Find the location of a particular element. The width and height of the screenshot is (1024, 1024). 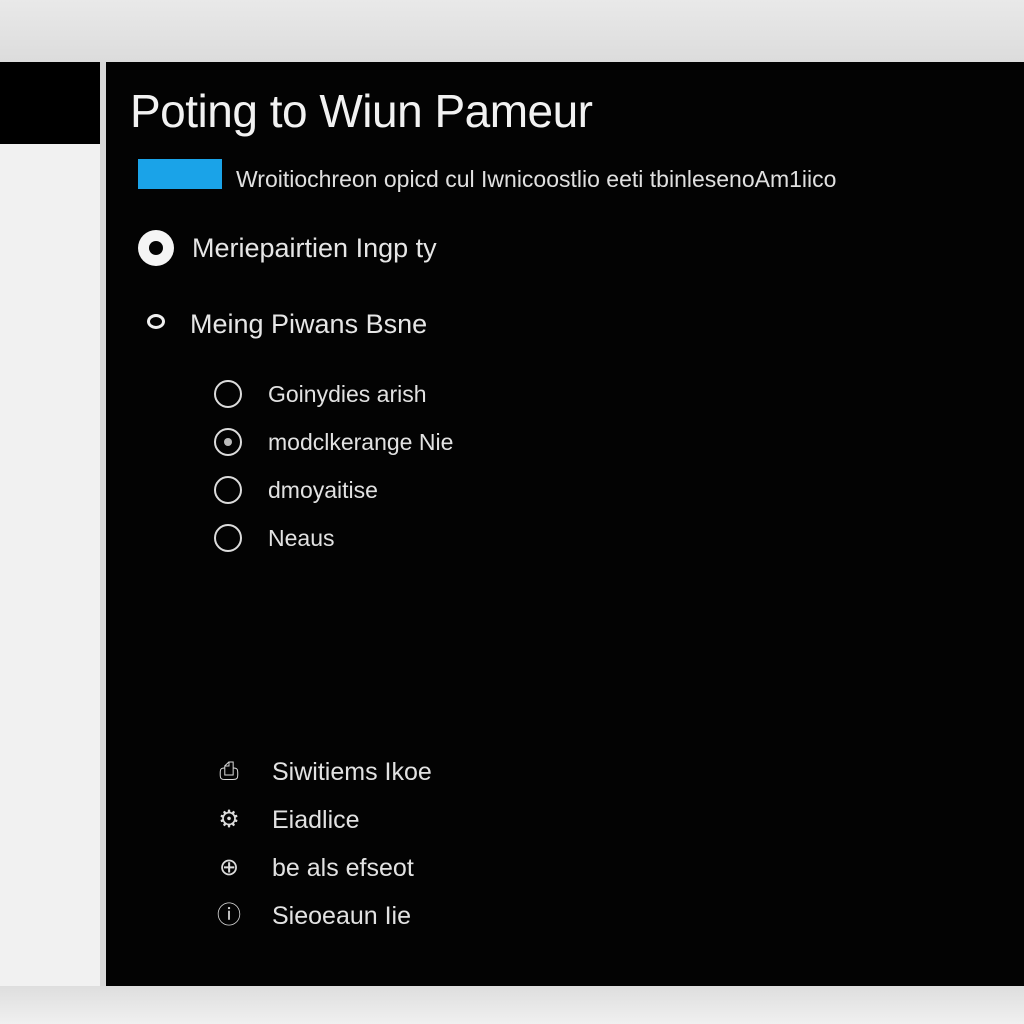

primary-option-label: Meriepairtien Ingp ty is located at coordinates (314, 247).